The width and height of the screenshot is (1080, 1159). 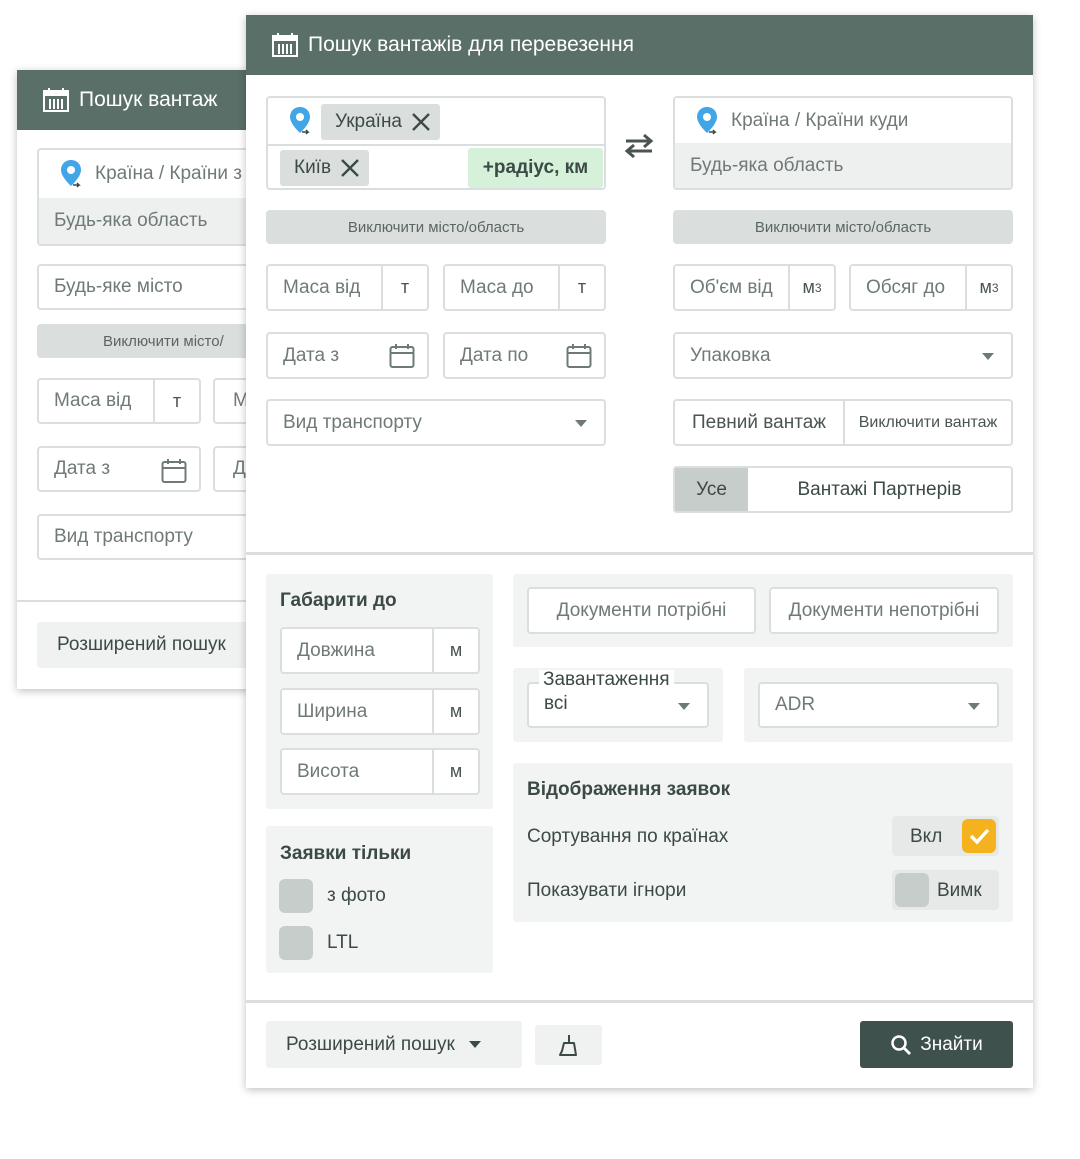 What do you see at coordinates (535, 168) in the screenshot?
I see `radius-button: +радіус, км` at bounding box center [535, 168].